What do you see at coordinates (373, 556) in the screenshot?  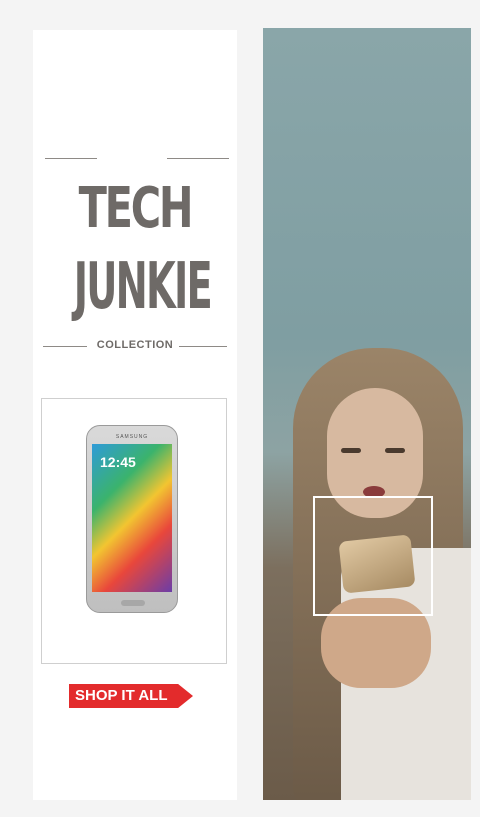 I see `product-highlight-box` at bounding box center [373, 556].